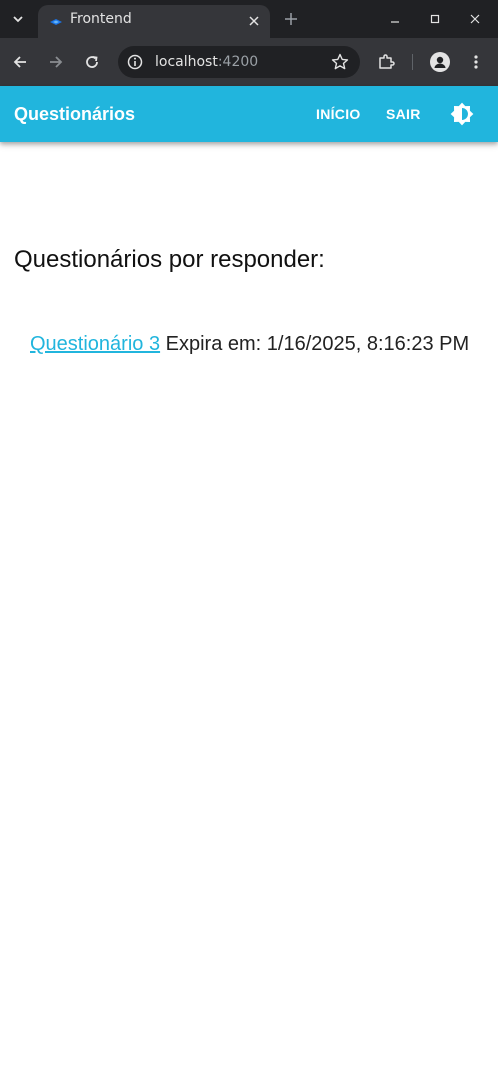 This screenshot has height=1066, width=498. I want to click on info-icon, so click(135, 62).